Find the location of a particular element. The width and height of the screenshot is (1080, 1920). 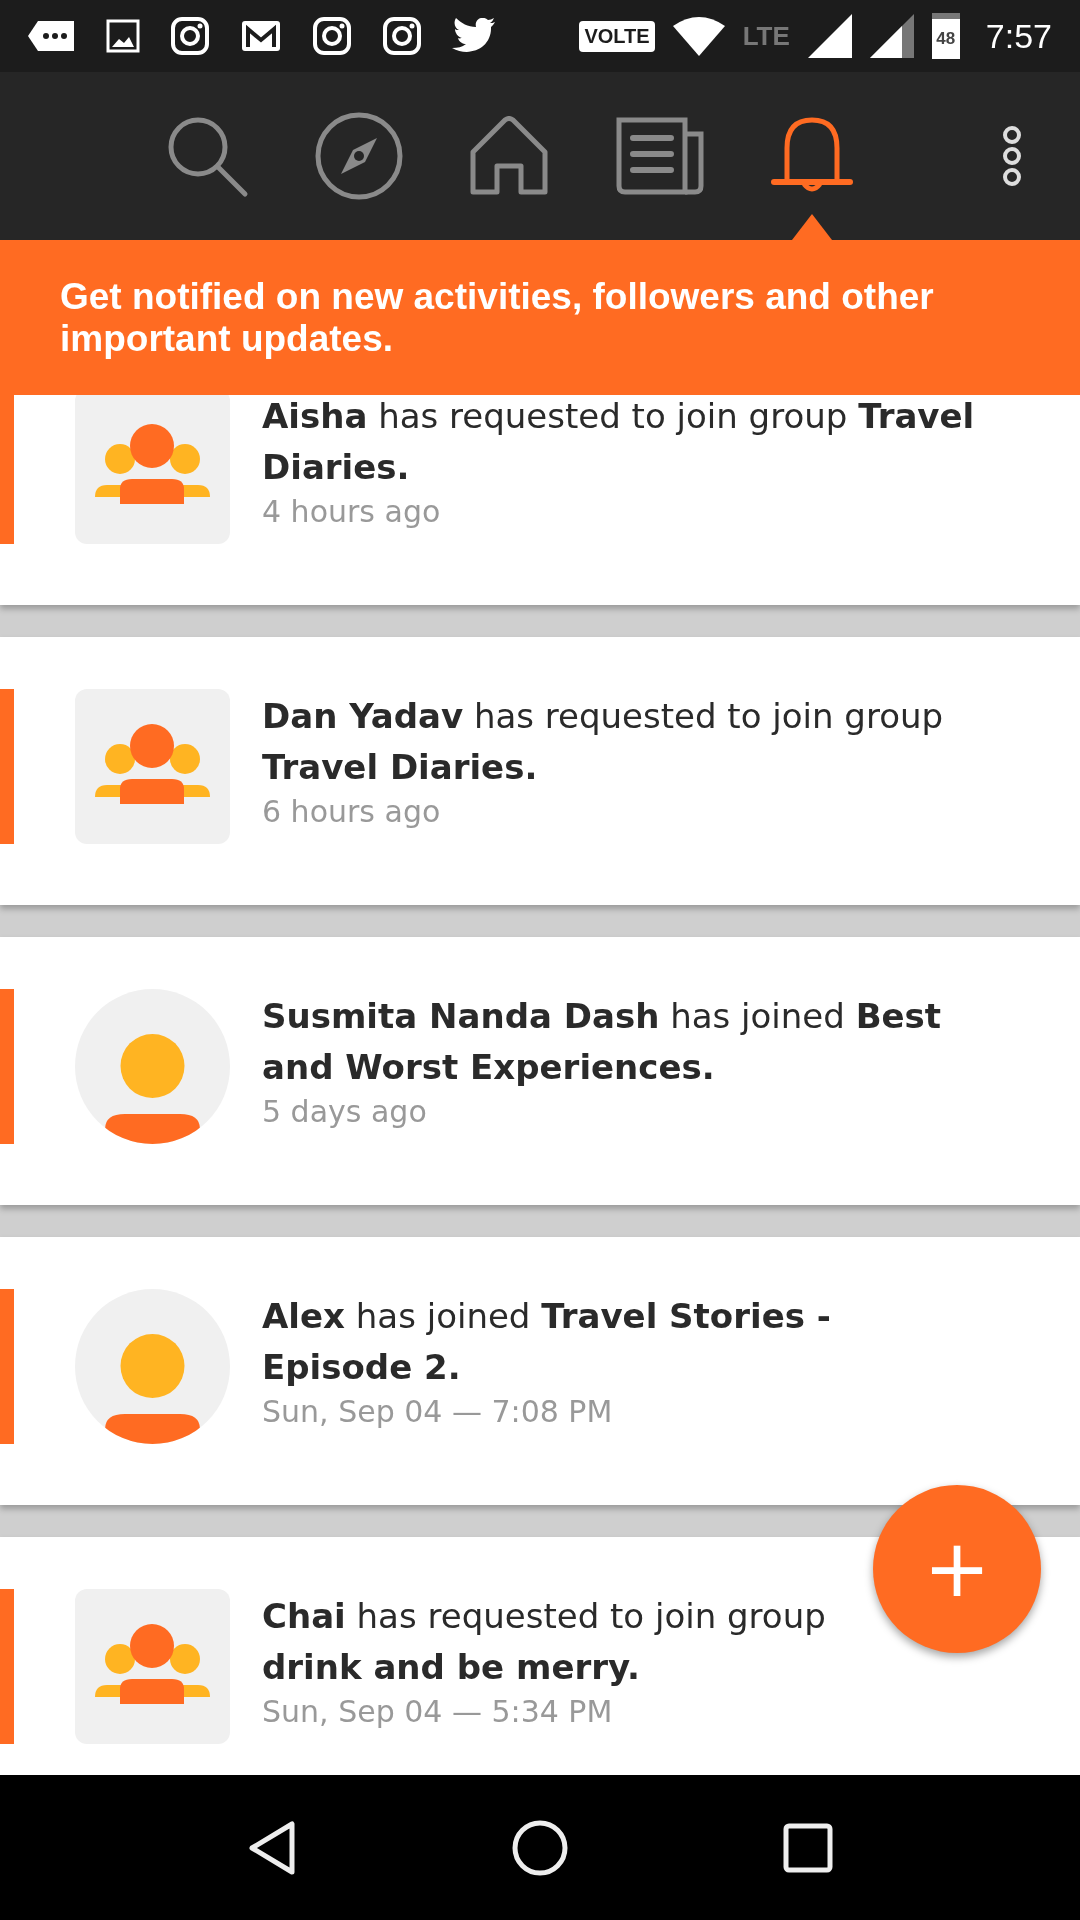

mail-icon is located at coordinates (261, 36).